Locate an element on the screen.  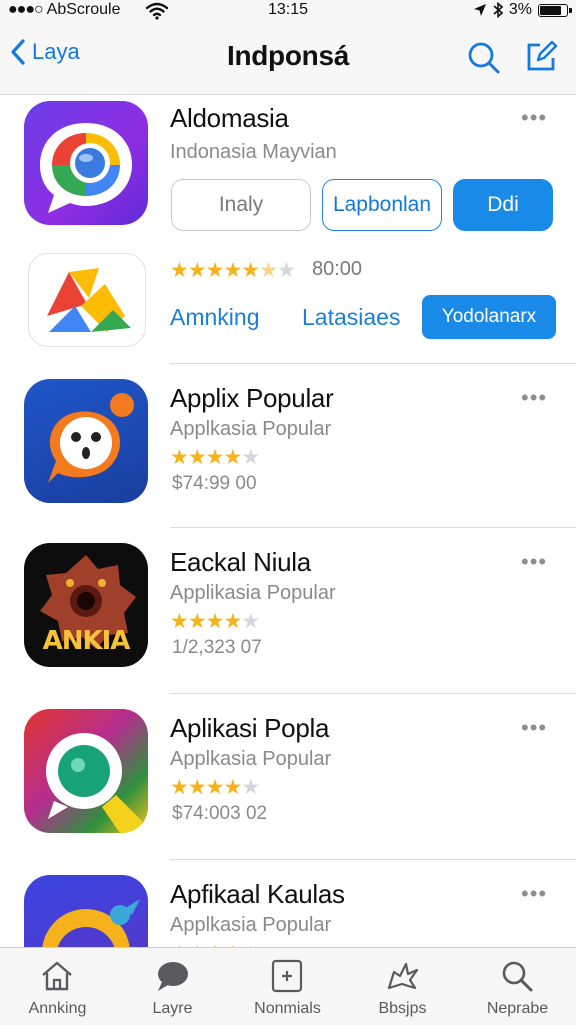
tab-neprabe: Neprabe is located at coordinates (517, 986).